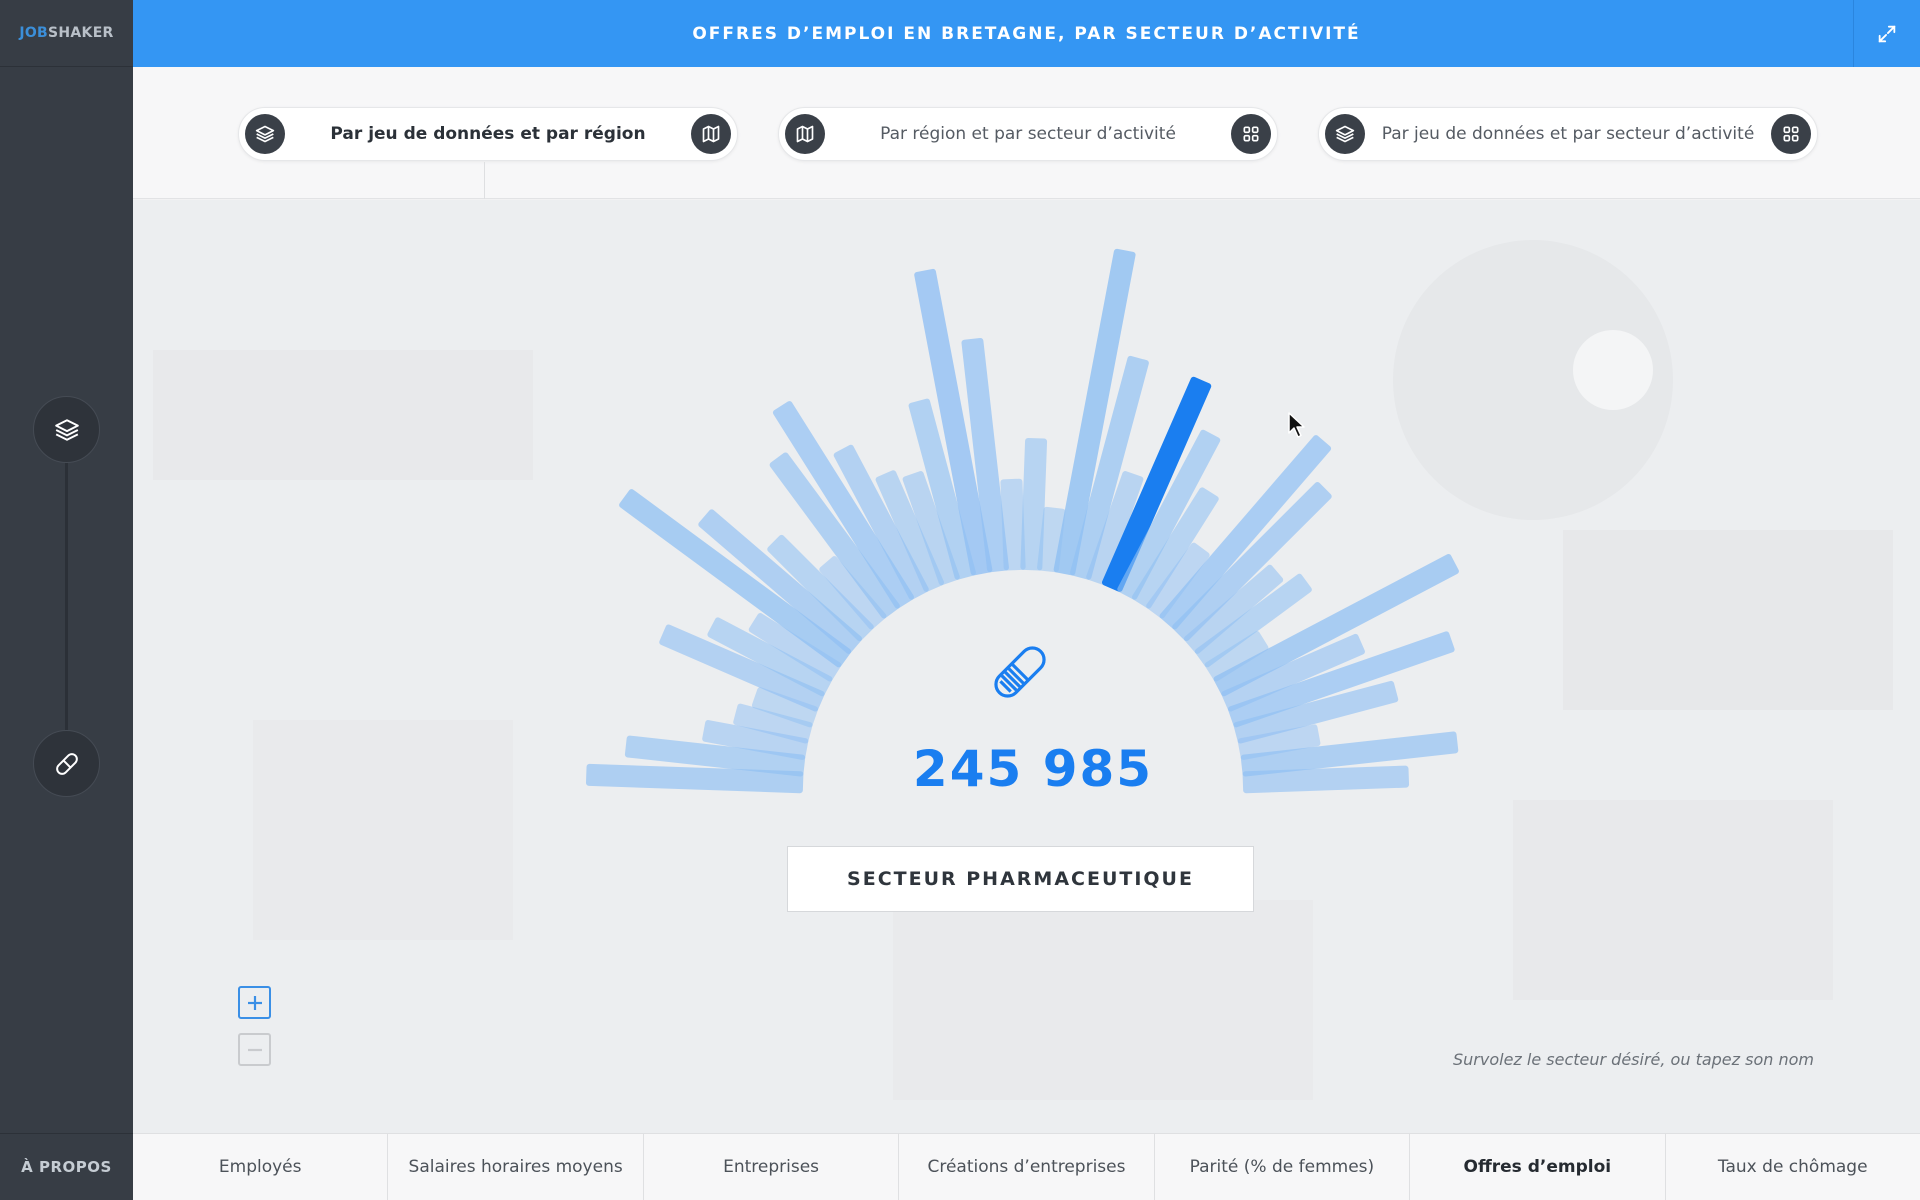  I want to click on tab-salaires: Salaires horaires moyens, so click(516, 1167).